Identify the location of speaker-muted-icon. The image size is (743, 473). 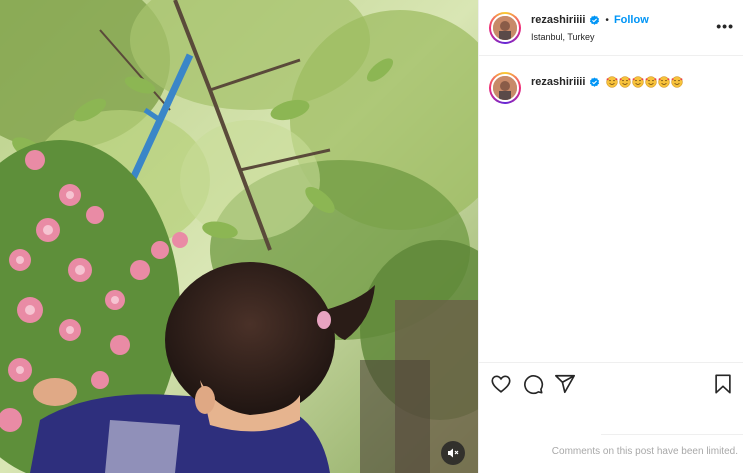
(453, 453).